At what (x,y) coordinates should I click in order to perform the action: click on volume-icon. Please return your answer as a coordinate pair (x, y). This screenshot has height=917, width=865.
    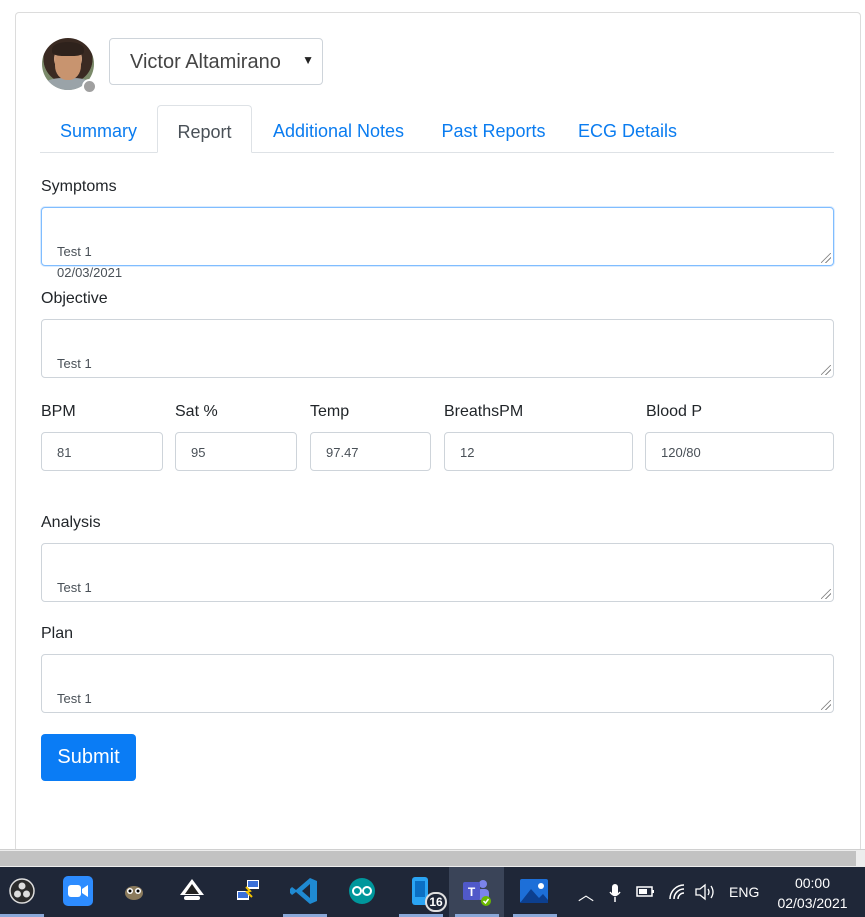
    Looking at the image, I should click on (705, 894).